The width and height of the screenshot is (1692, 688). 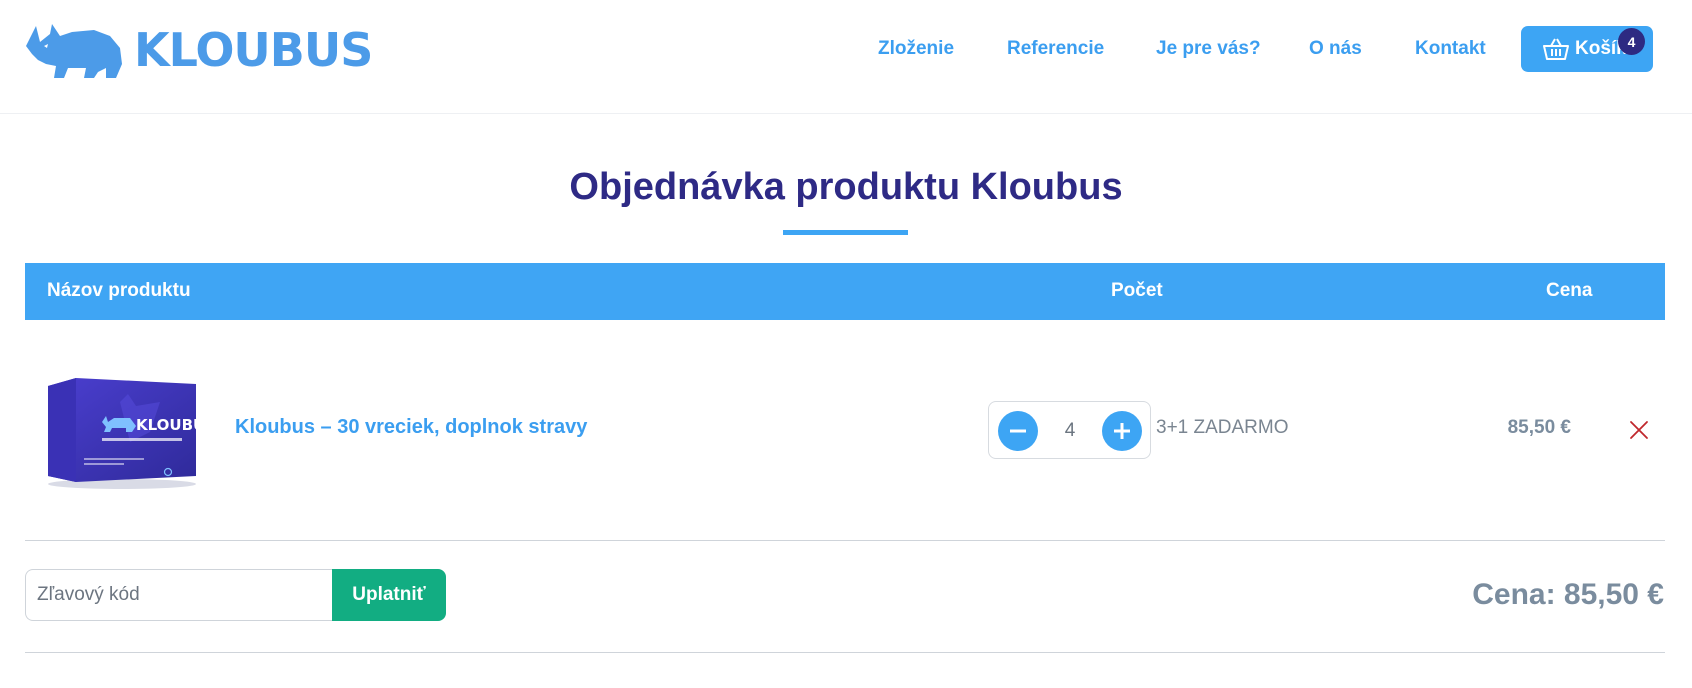 What do you see at coordinates (1055, 49) in the screenshot?
I see `nav-link-referencie: Referencie` at bounding box center [1055, 49].